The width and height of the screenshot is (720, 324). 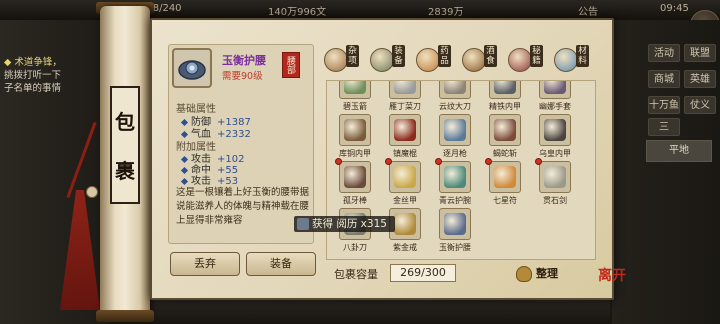 I want to click on menu-alliance: 联盟, so click(x=700, y=53).